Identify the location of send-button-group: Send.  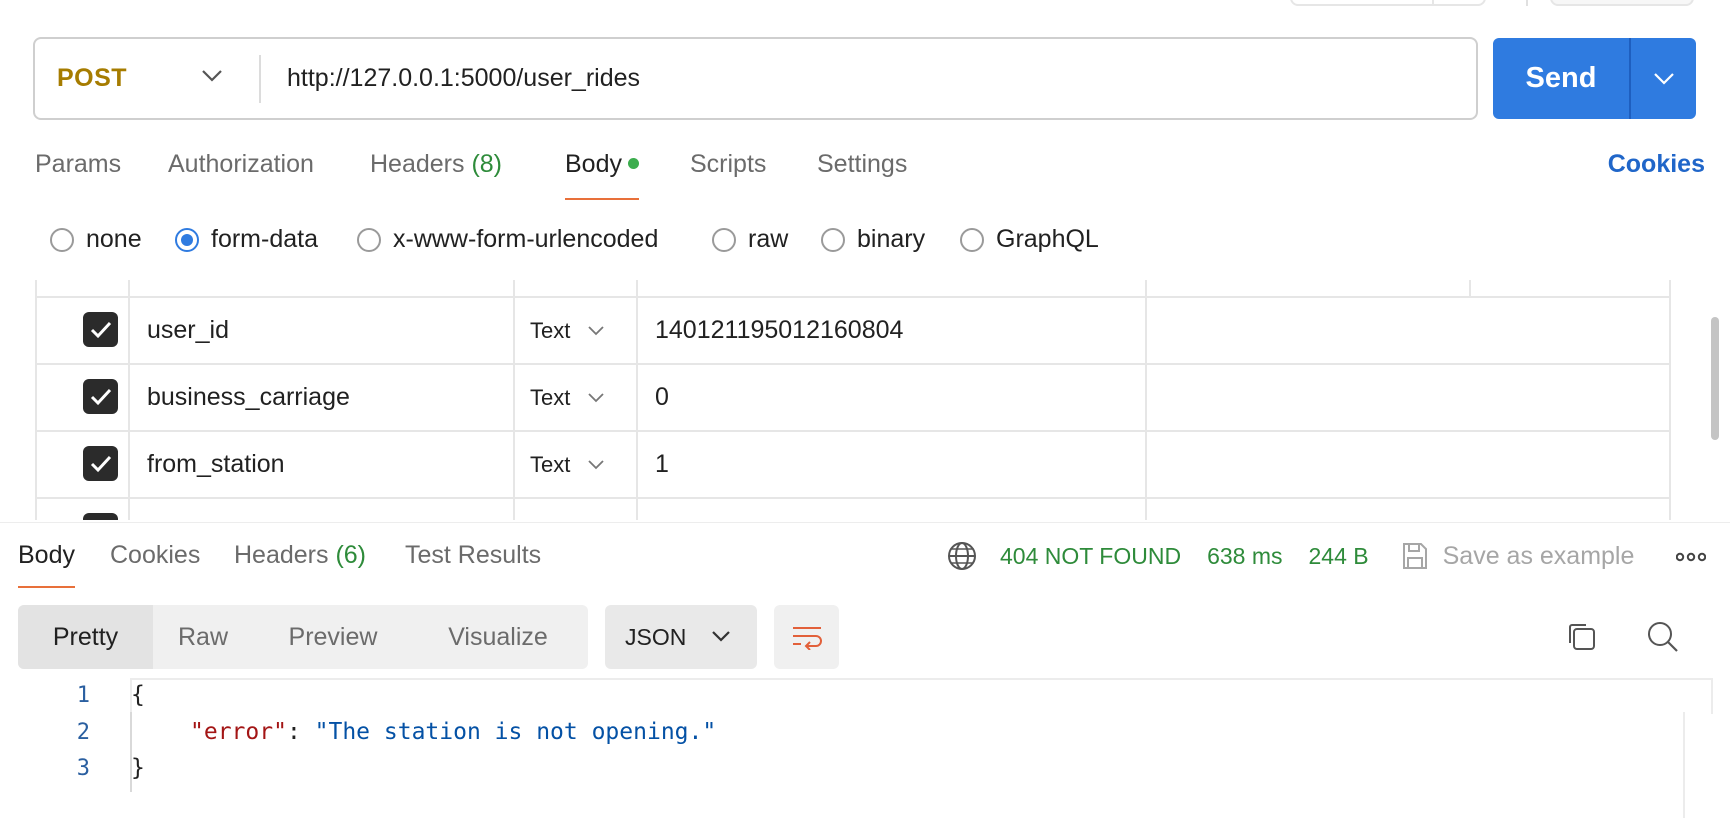
(1594, 78).